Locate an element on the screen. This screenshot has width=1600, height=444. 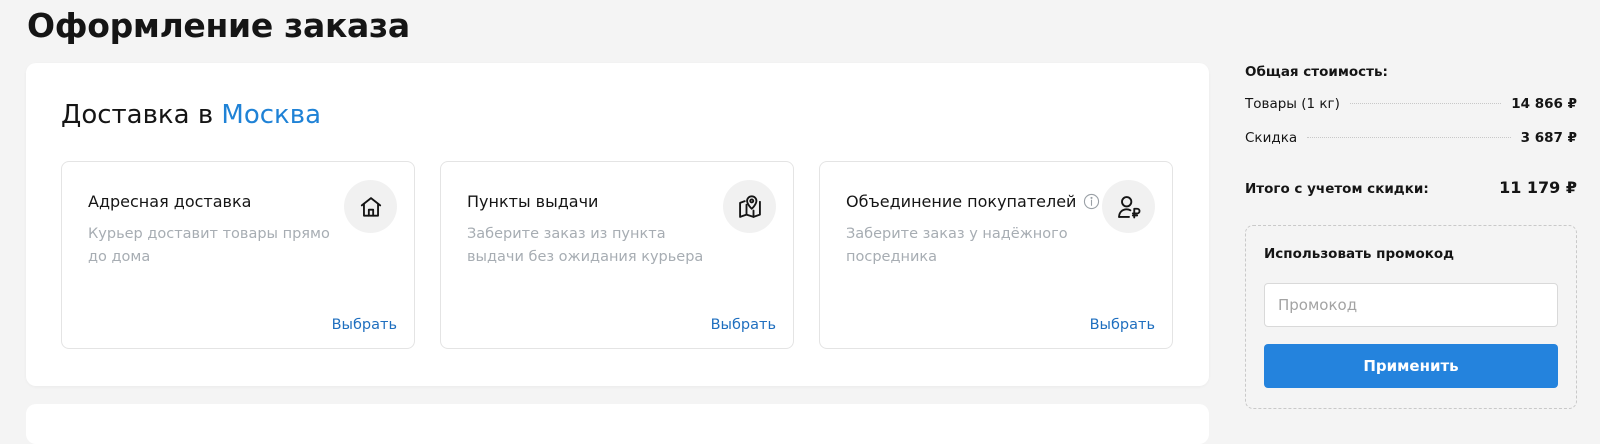
summary-row-label: Товары (1 кг) is located at coordinates (1292, 104).